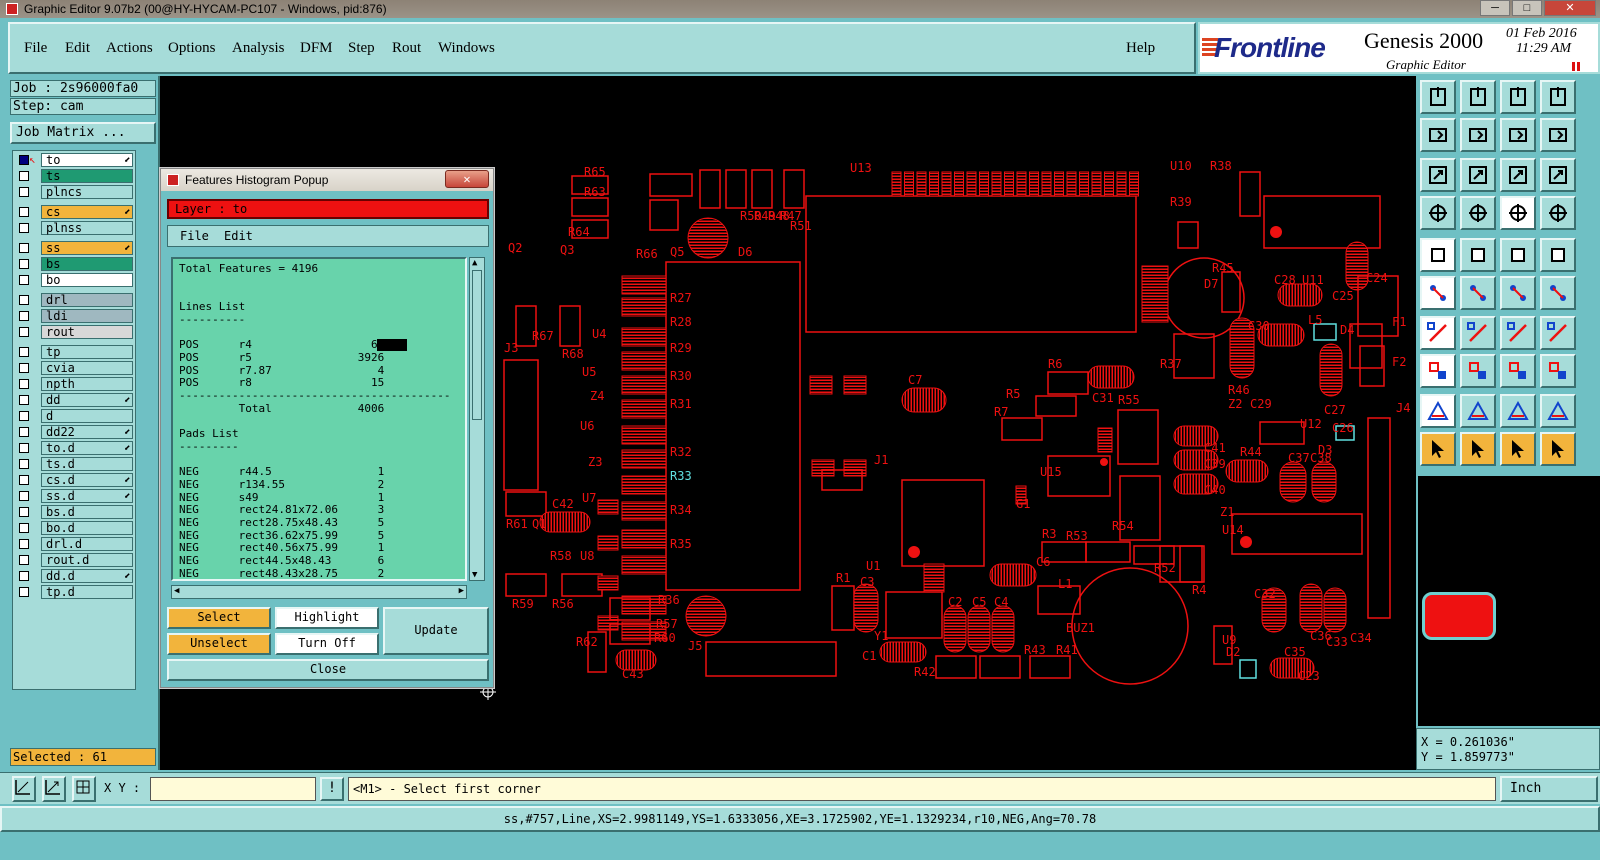  Describe the element at coordinates (87, 280) in the screenshot. I see `layer-name: bo` at that location.